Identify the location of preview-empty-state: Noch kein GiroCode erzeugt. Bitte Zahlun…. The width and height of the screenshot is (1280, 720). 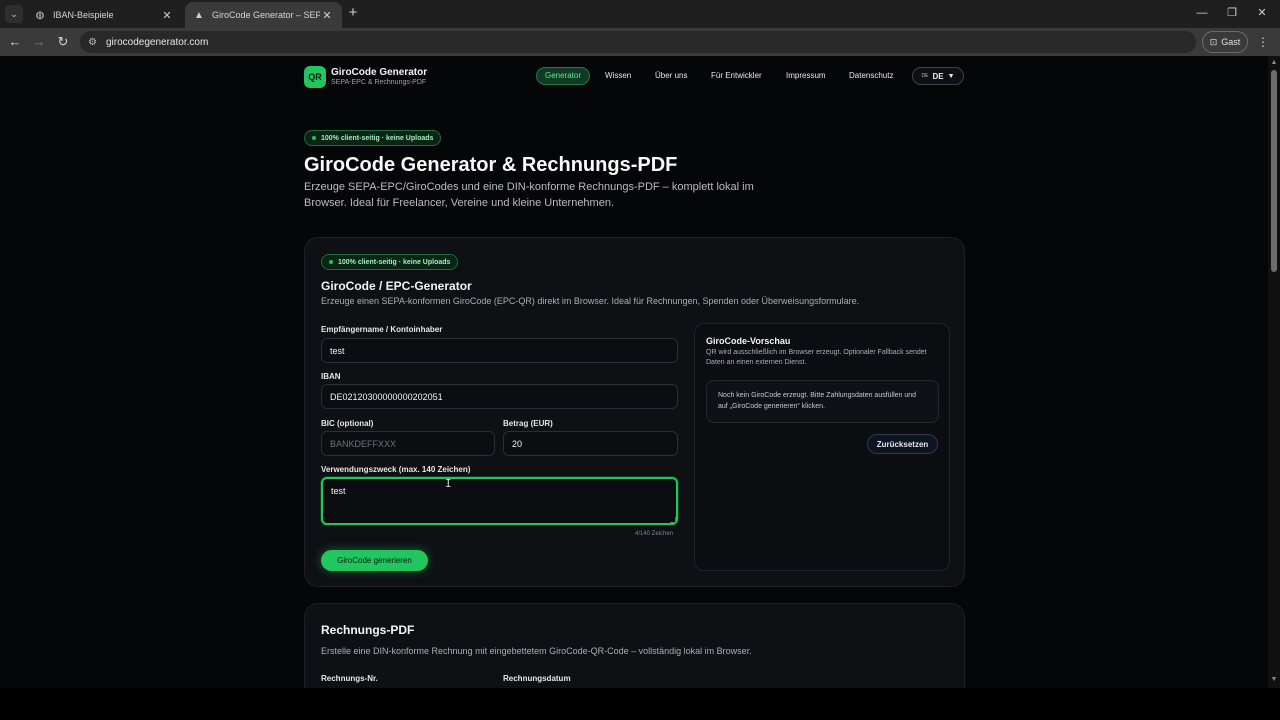
(822, 401).